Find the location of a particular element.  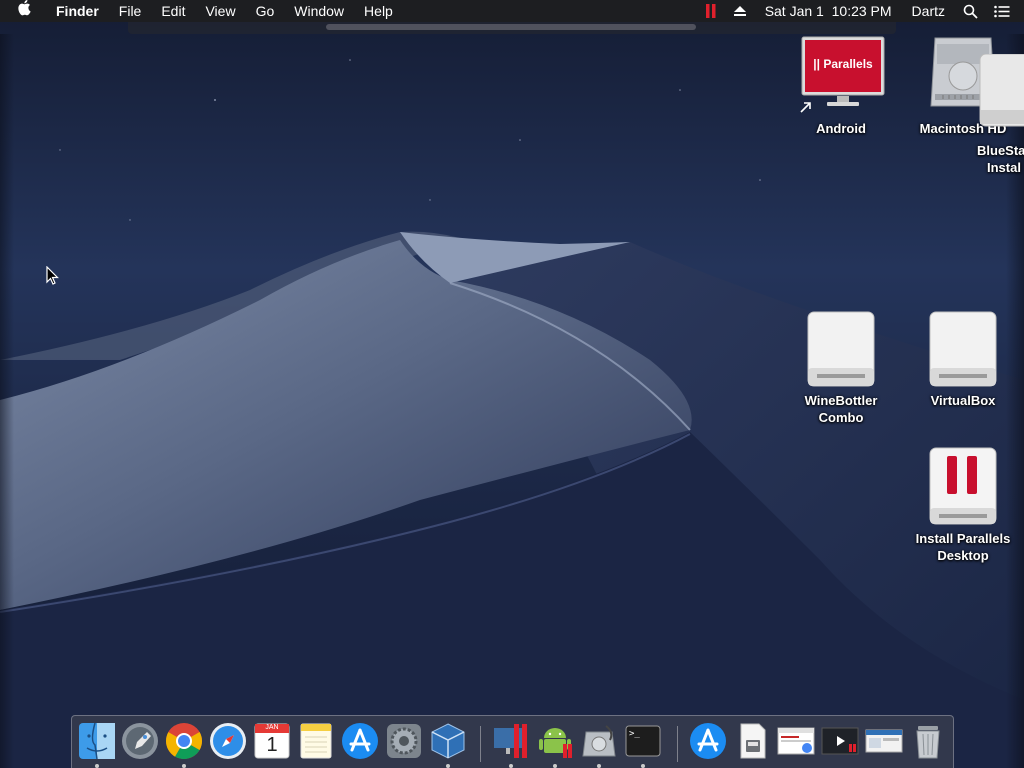

label-line-2: Combo is located at coordinates (841, 417).